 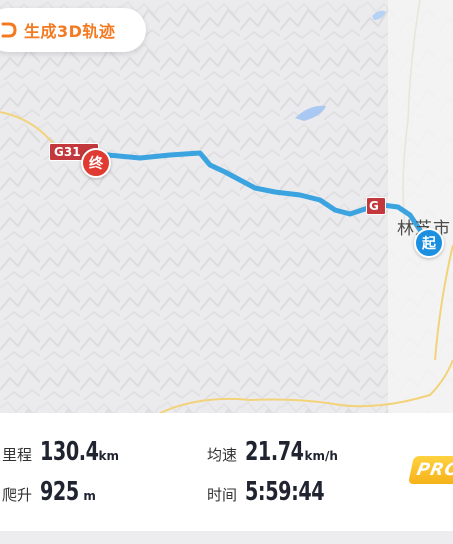 I want to click on duration-value: 5:59:44, so click(x=285, y=492).